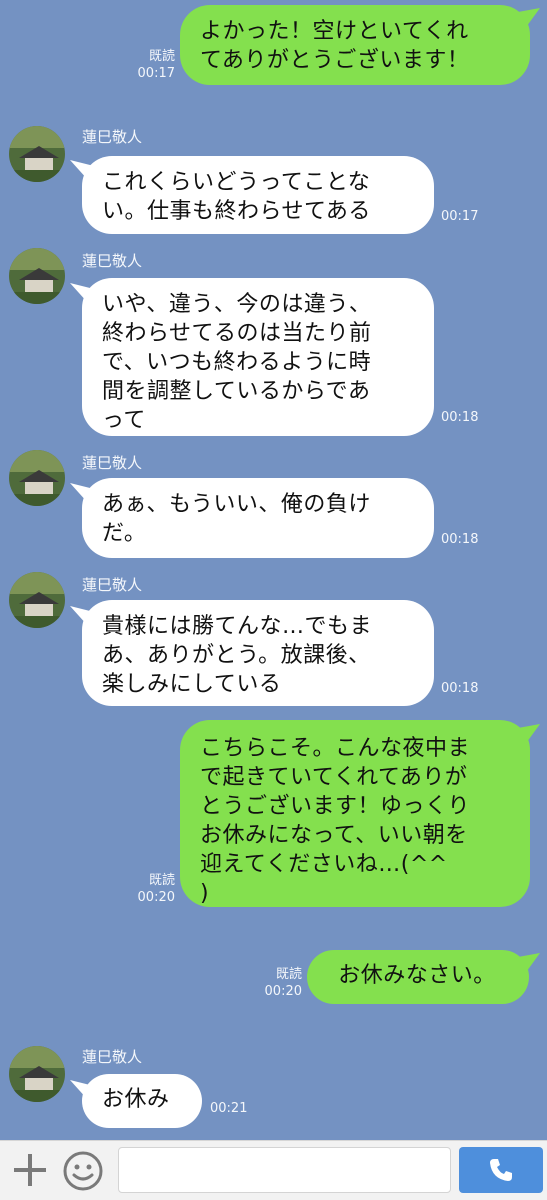  I want to click on call-button, so click(501, 1170).